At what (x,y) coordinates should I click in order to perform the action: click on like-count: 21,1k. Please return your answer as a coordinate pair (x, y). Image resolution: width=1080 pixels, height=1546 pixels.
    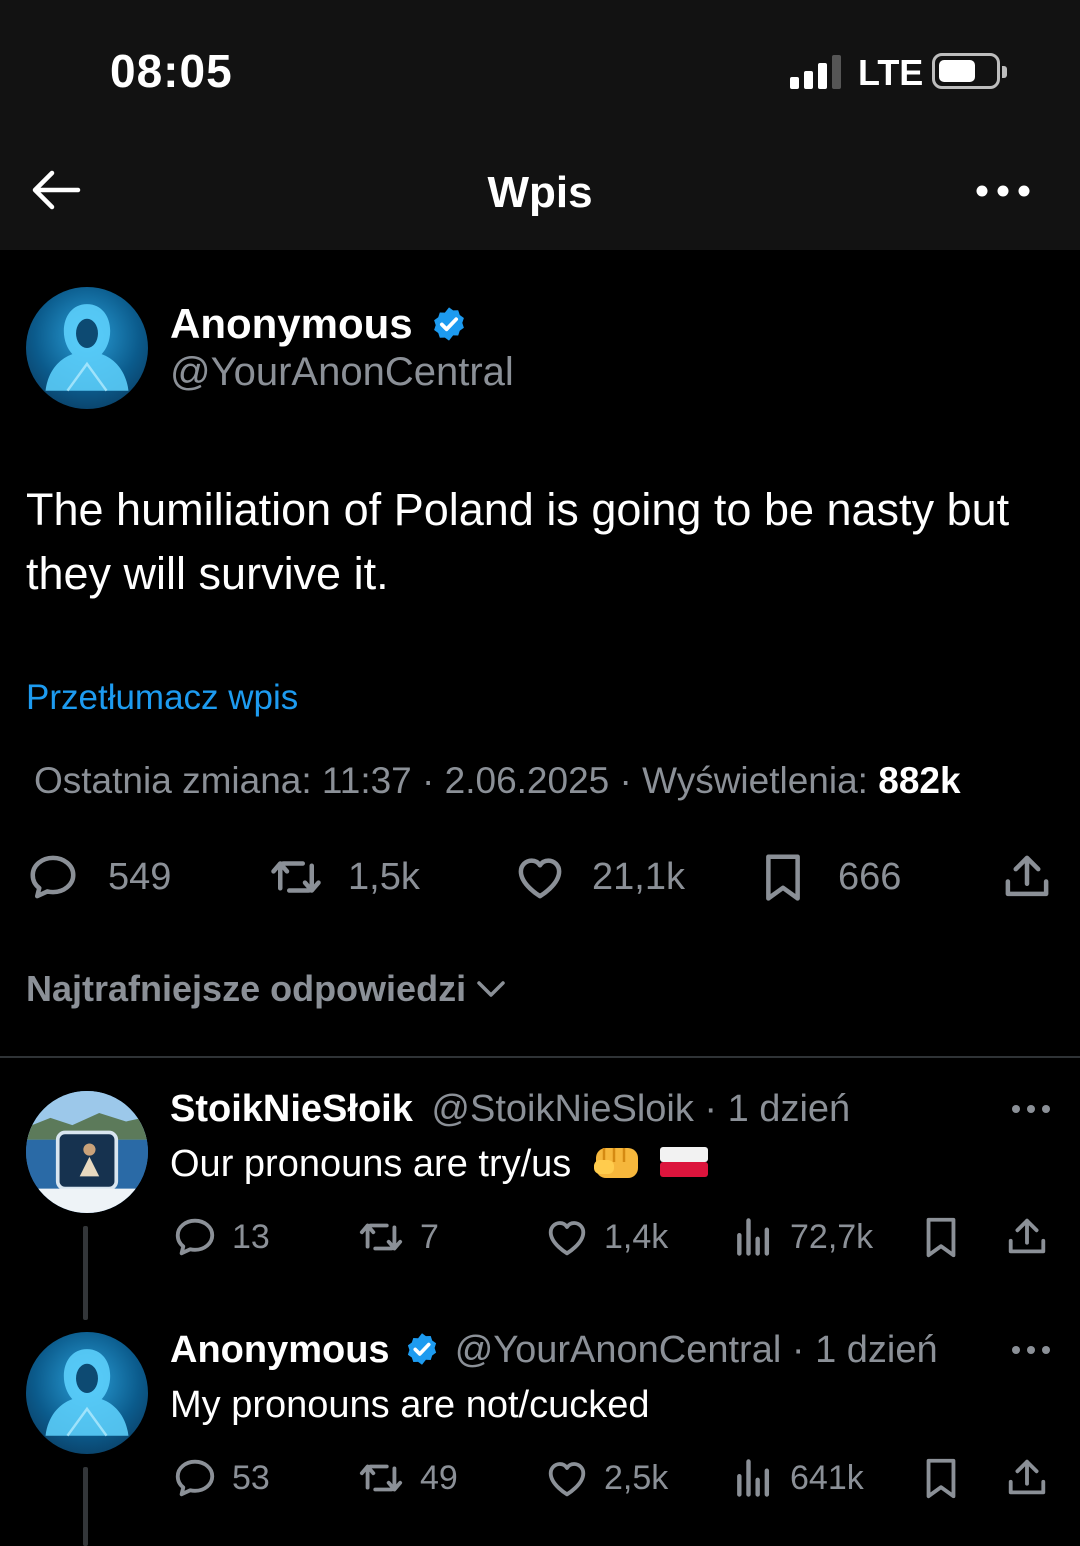
    Looking at the image, I should click on (638, 876).